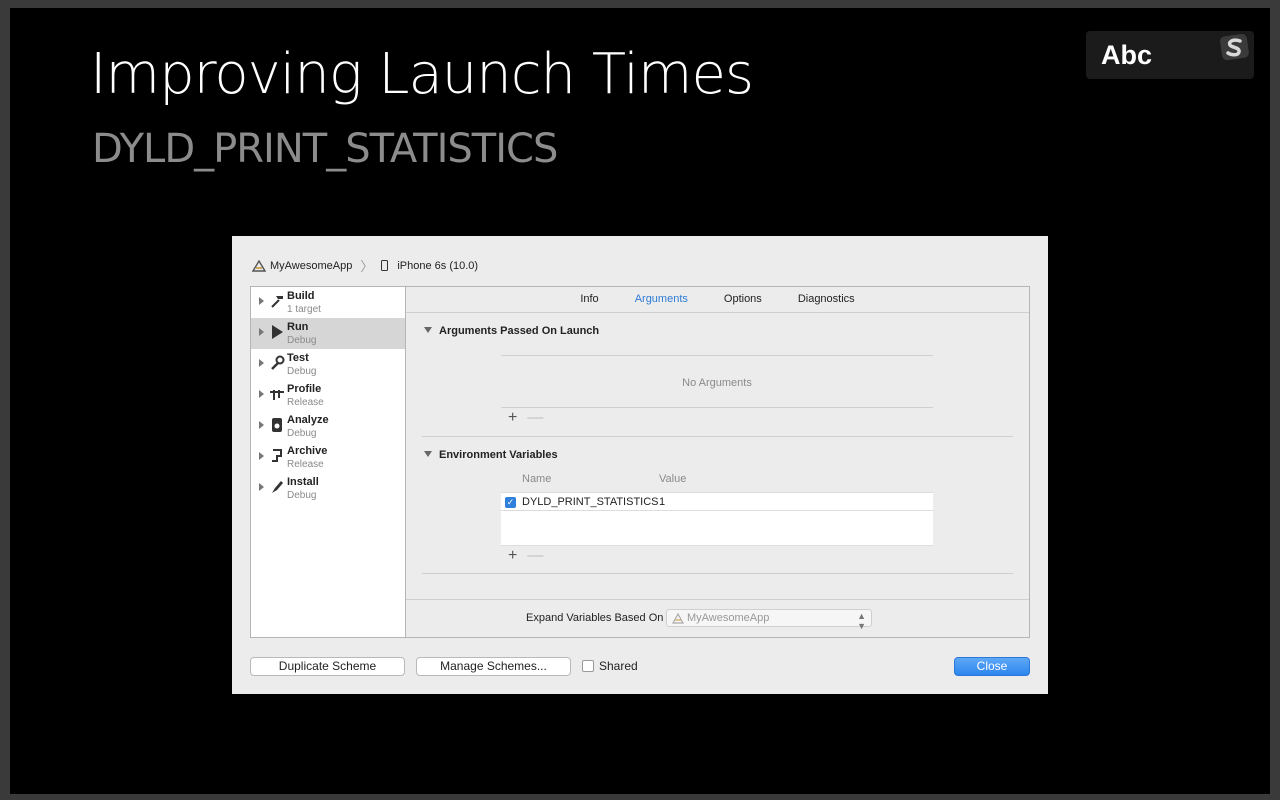  What do you see at coordinates (277, 455) in the screenshot?
I see `archive-icon` at bounding box center [277, 455].